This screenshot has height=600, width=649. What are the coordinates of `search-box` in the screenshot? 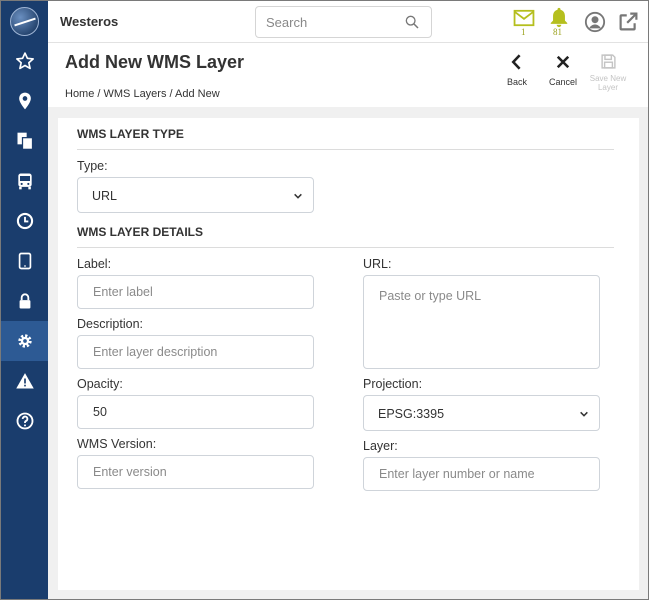 It's located at (343, 22).